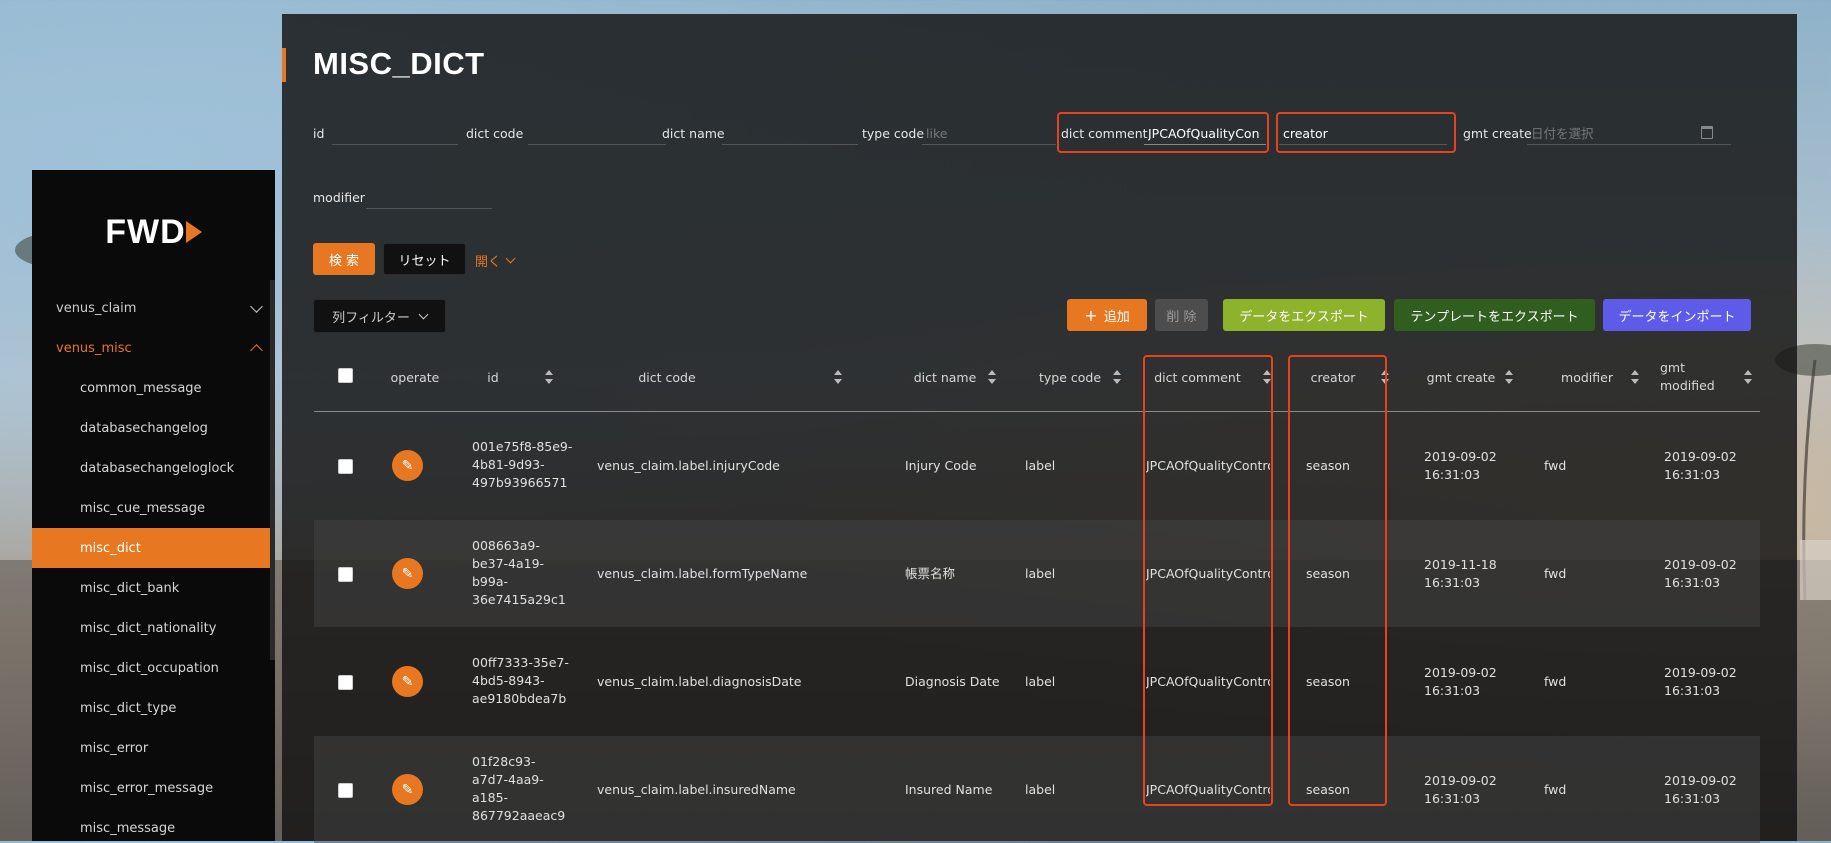 Image resolution: width=1831 pixels, height=843 pixels. What do you see at coordinates (339, 197) in the screenshot?
I see `filter-modifier-label: modifier` at bounding box center [339, 197].